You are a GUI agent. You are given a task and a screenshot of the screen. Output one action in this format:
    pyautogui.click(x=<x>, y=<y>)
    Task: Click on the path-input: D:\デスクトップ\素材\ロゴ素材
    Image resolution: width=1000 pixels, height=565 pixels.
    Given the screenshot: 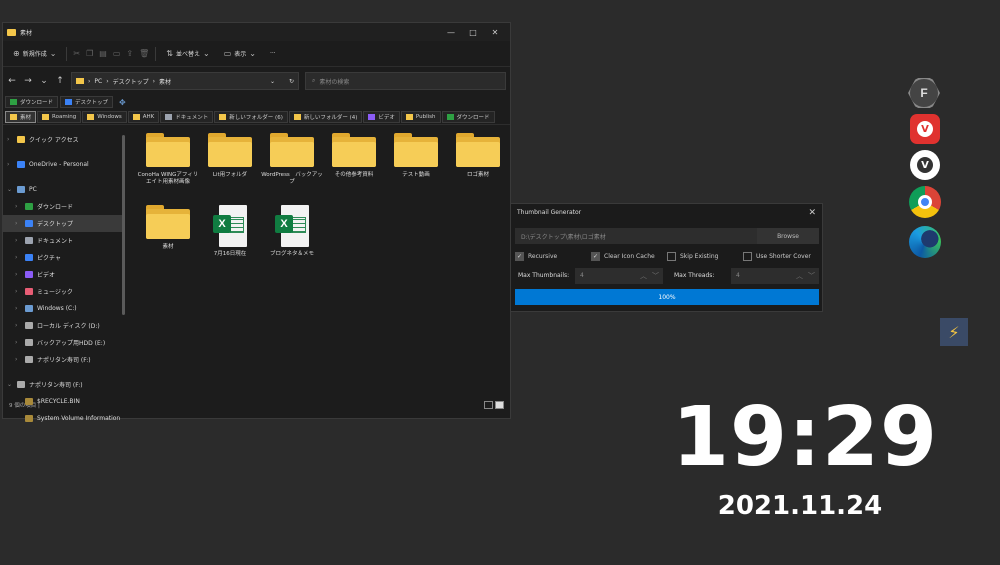 What is the action you would take?
    pyautogui.click(x=636, y=236)
    